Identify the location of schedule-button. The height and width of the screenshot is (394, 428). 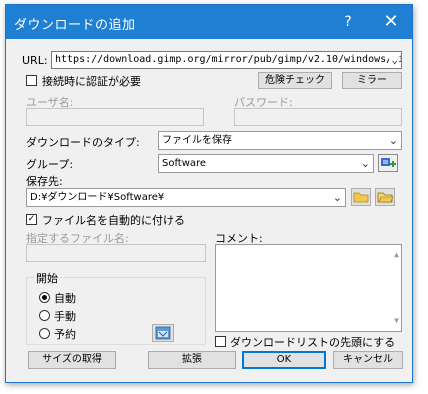
(163, 333).